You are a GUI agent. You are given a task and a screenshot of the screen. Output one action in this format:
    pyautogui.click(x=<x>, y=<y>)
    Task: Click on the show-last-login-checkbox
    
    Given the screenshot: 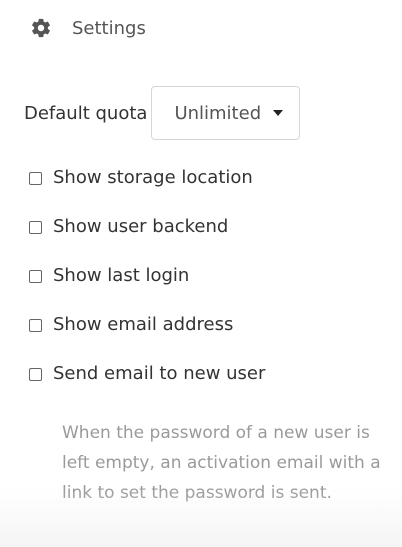 What is the action you would take?
    pyautogui.click(x=35, y=276)
    